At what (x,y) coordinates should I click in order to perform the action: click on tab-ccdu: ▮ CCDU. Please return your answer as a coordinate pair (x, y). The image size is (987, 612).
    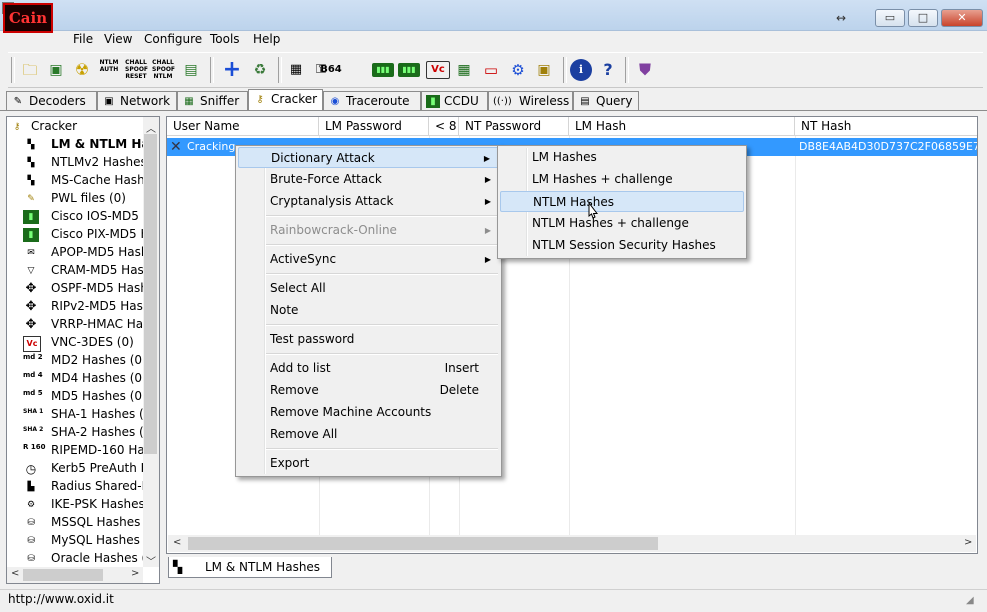
    Looking at the image, I should click on (454, 100).